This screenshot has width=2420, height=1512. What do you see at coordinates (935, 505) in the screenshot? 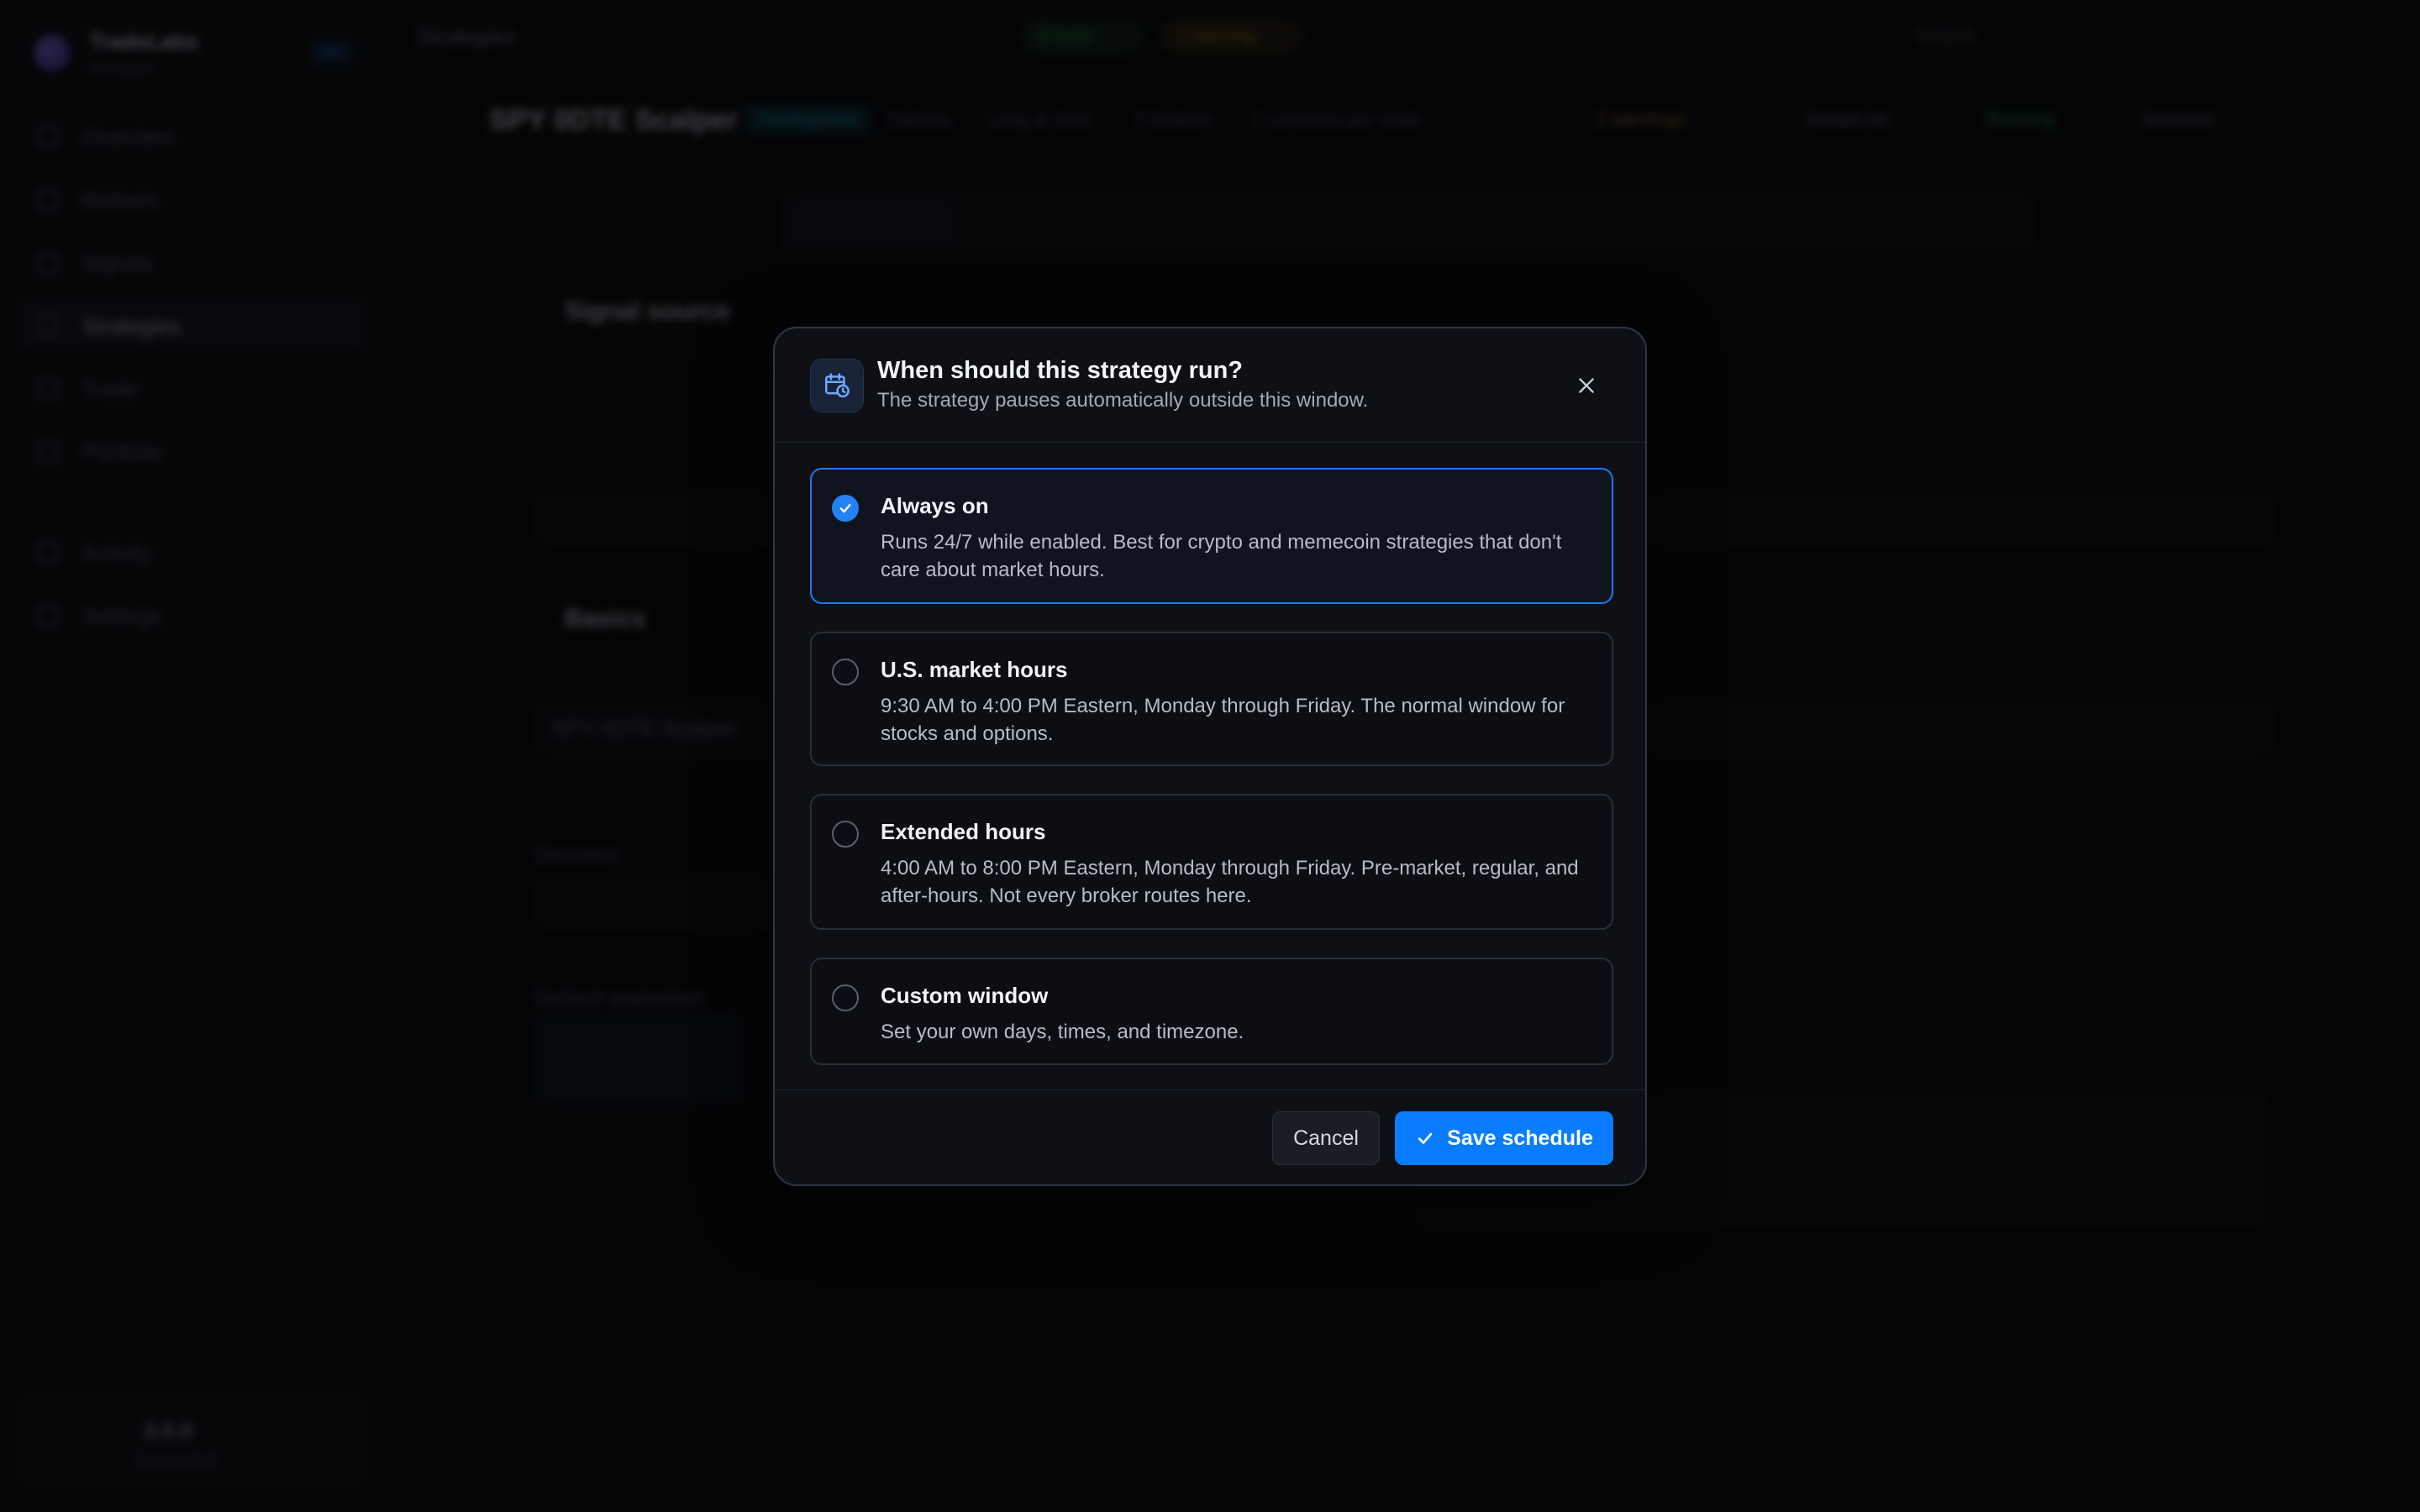
I see `option-title: Always on` at bounding box center [935, 505].